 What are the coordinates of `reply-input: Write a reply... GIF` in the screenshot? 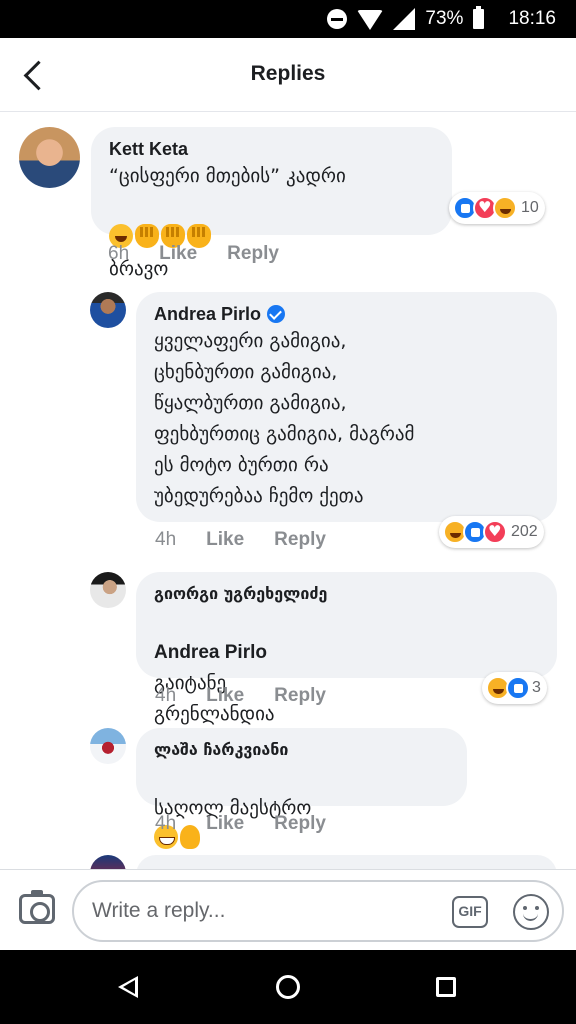 It's located at (318, 911).